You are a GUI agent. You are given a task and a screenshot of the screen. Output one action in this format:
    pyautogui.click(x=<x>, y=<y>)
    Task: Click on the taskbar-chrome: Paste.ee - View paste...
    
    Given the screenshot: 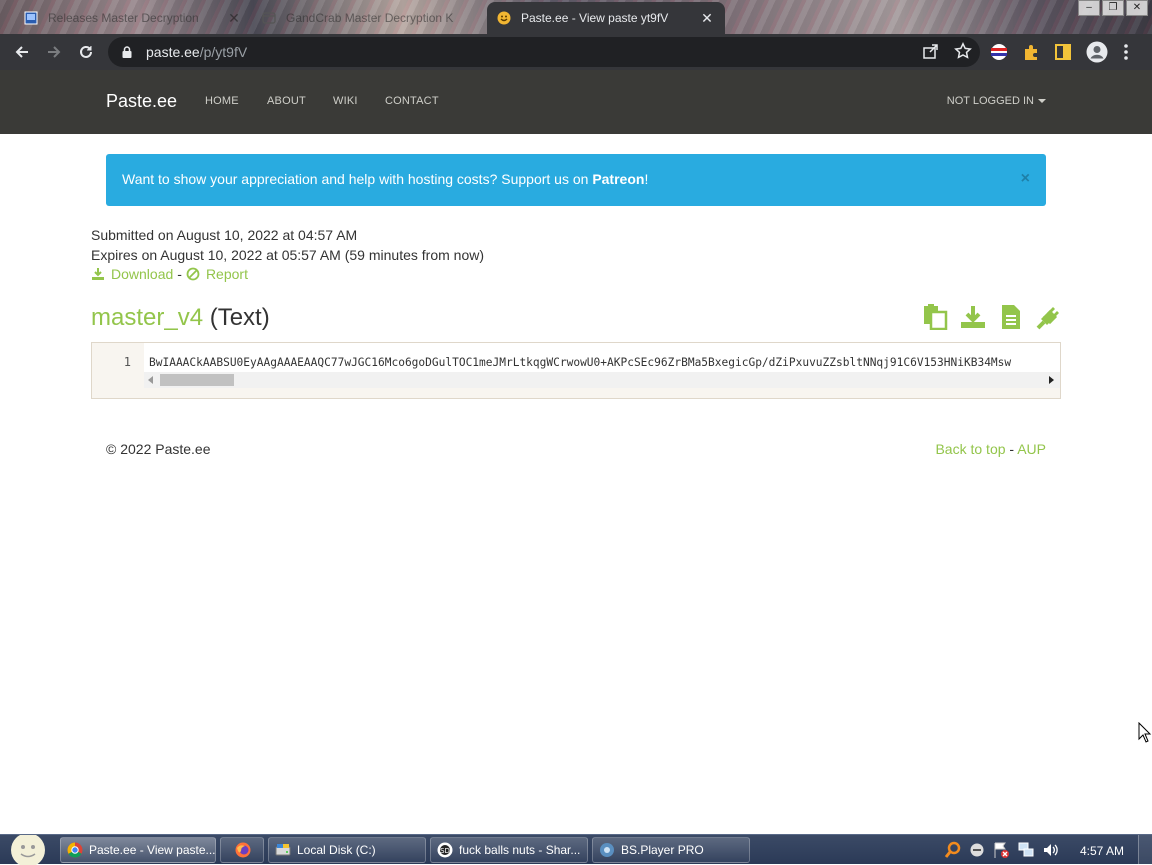 What is the action you would take?
    pyautogui.click(x=138, y=850)
    